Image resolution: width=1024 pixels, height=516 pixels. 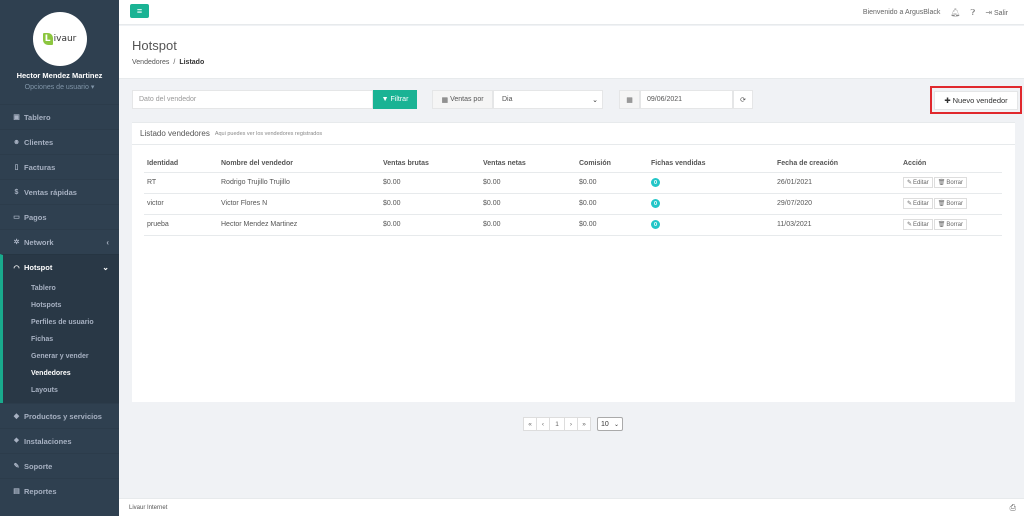 What do you see at coordinates (192, 62) in the screenshot?
I see `breadcrumb-current: Listado` at bounding box center [192, 62].